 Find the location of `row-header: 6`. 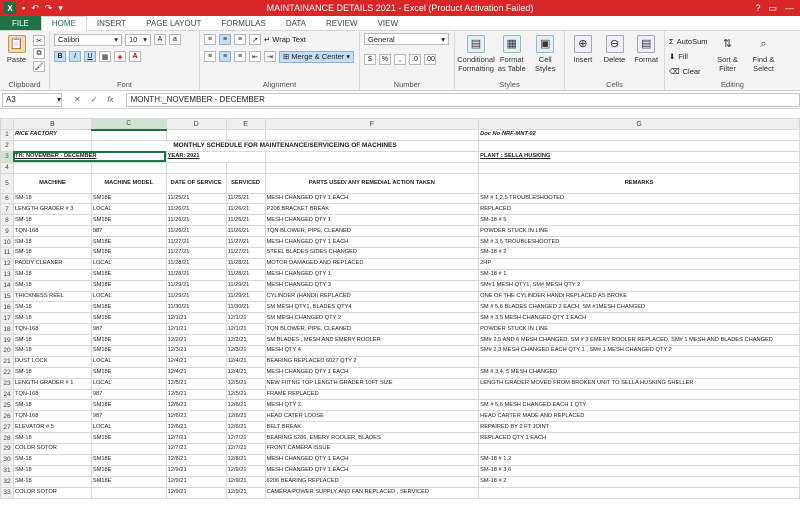

row-header: 6 is located at coordinates (7, 198).